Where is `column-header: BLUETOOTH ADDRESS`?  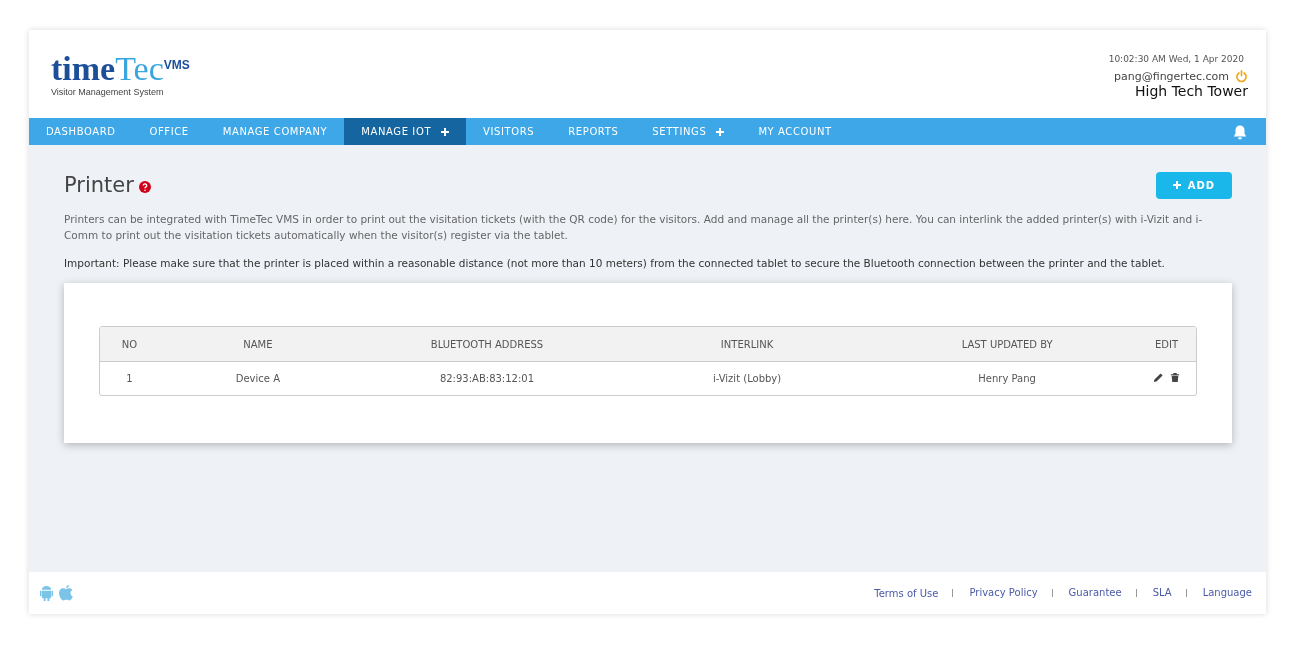 column-header: BLUETOOTH ADDRESS is located at coordinates (486, 344).